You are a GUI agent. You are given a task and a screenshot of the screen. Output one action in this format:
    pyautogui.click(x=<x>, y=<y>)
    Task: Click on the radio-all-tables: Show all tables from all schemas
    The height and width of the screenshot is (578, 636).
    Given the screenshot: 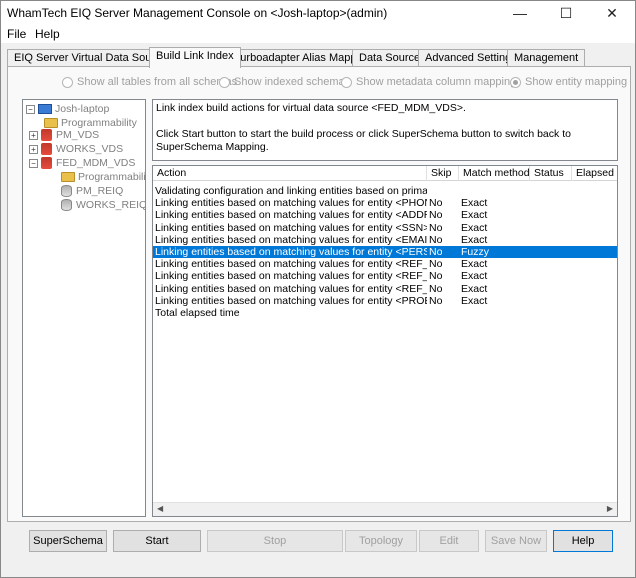 What is the action you would take?
    pyautogui.click(x=149, y=82)
    